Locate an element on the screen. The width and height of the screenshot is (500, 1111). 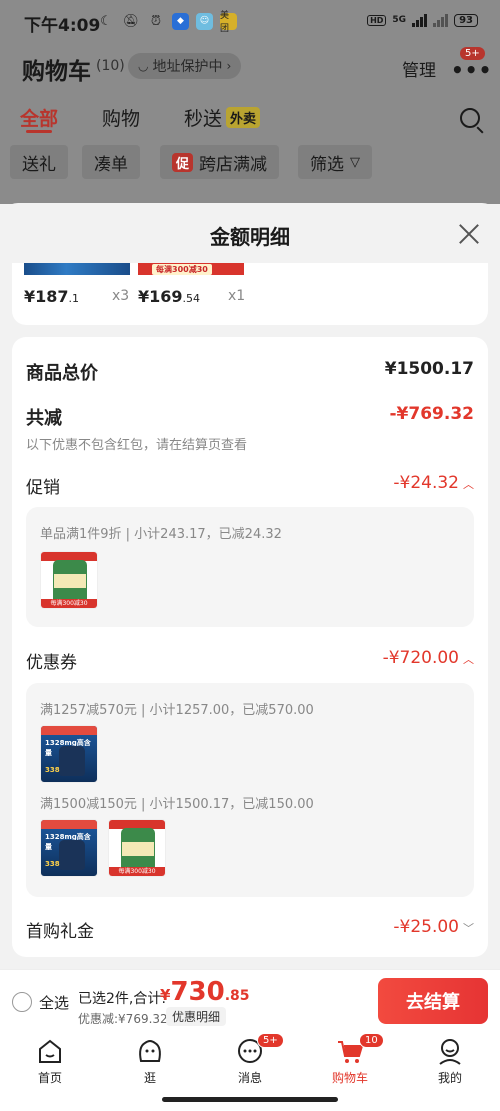
promo-label: 促销 is located at coordinates (43, 488).